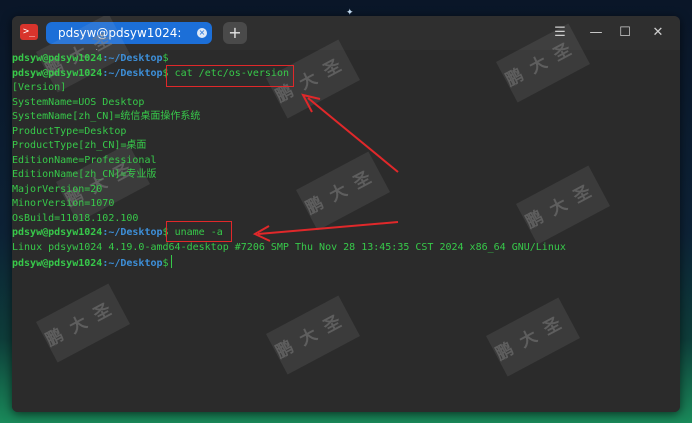  Describe the element at coordinates (596, 33) in the screenshot. I see `minimize-icon: —` at that location.